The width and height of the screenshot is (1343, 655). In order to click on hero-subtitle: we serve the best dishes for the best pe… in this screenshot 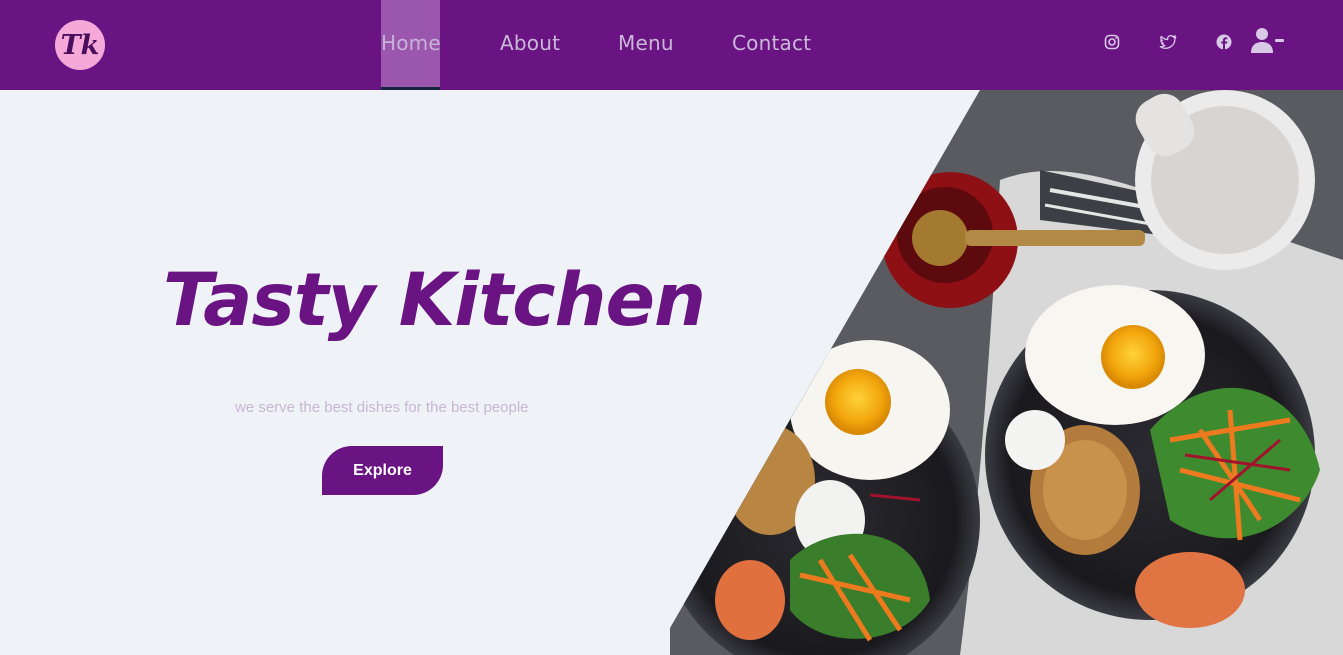, I will do `click(382, 407)`.